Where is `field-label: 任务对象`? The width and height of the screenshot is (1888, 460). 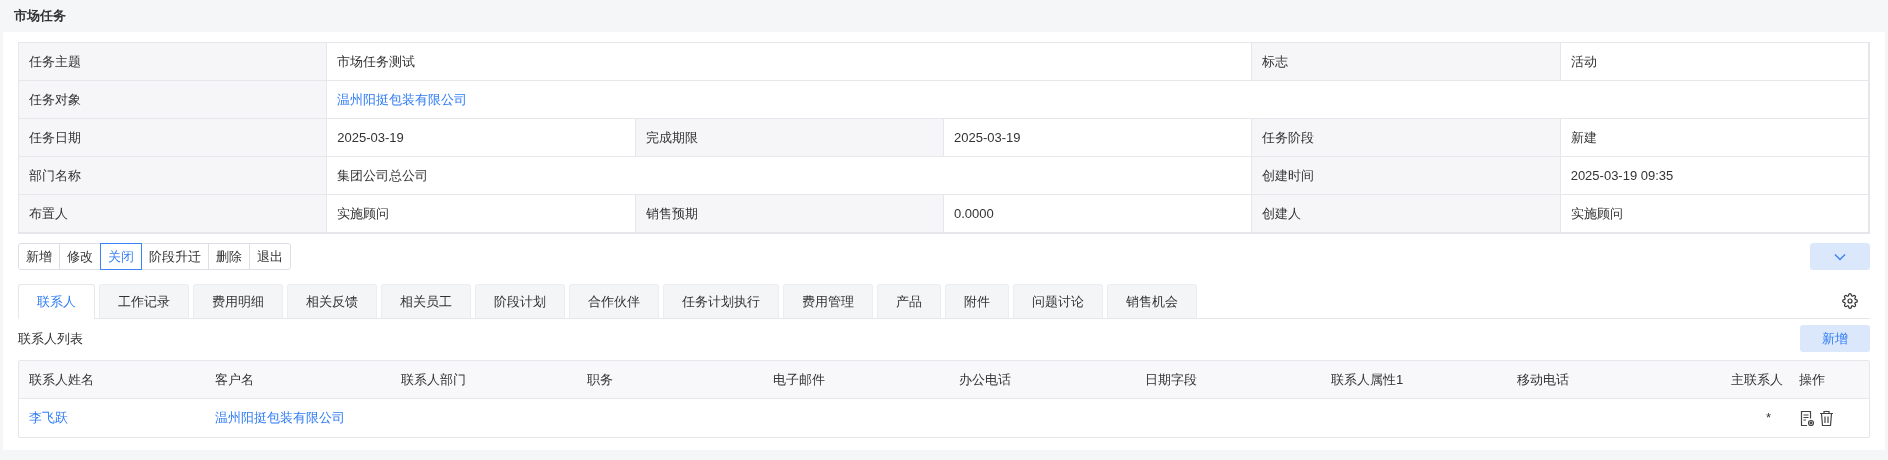
field-label: 任务对象 is located at coordinates (173, 100).